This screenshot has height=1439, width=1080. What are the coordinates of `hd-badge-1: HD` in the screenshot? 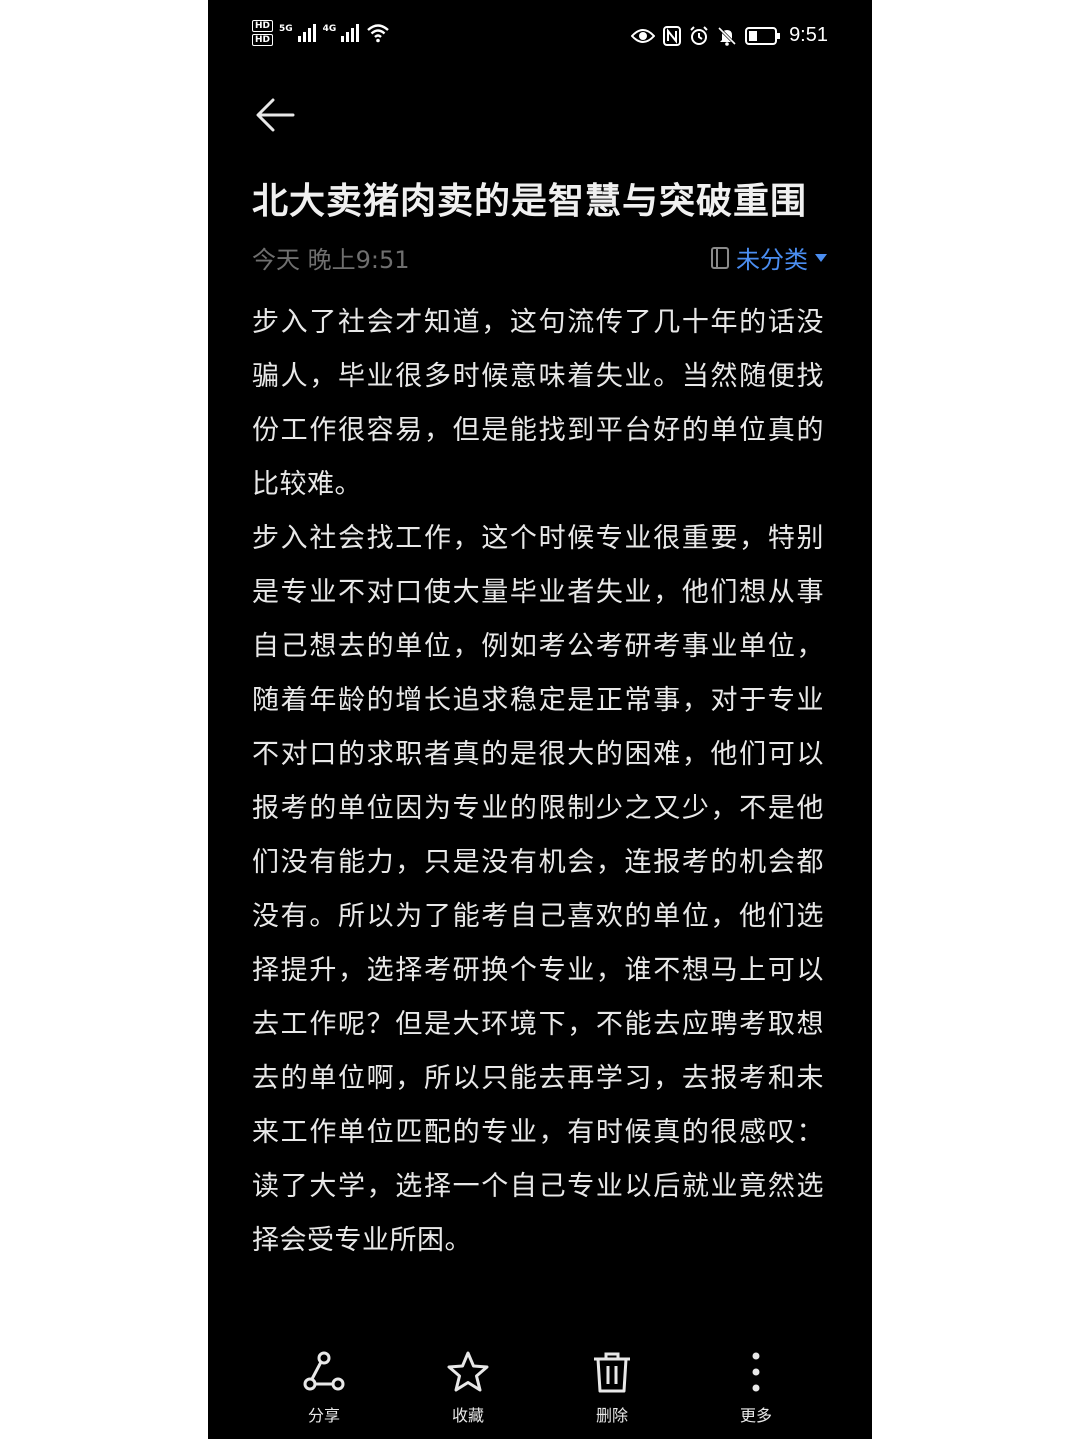 It's located at (263, 26).